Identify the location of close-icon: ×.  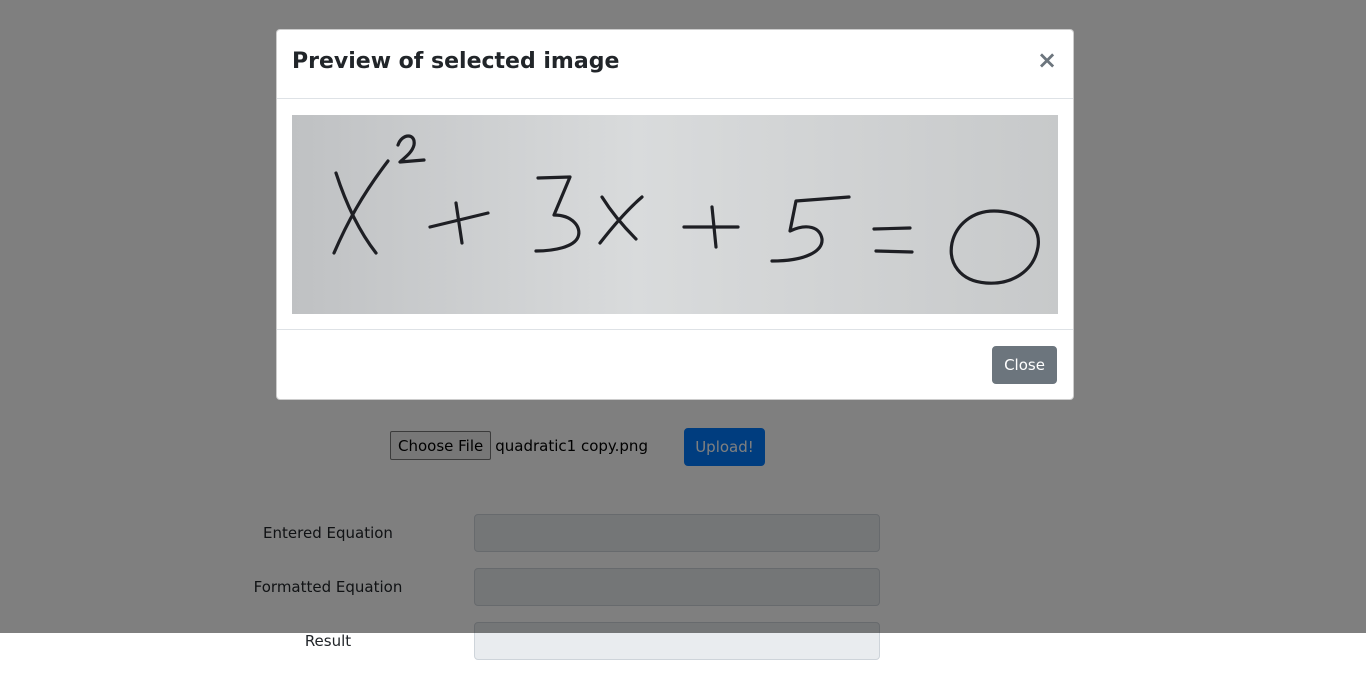
(1047, 60).